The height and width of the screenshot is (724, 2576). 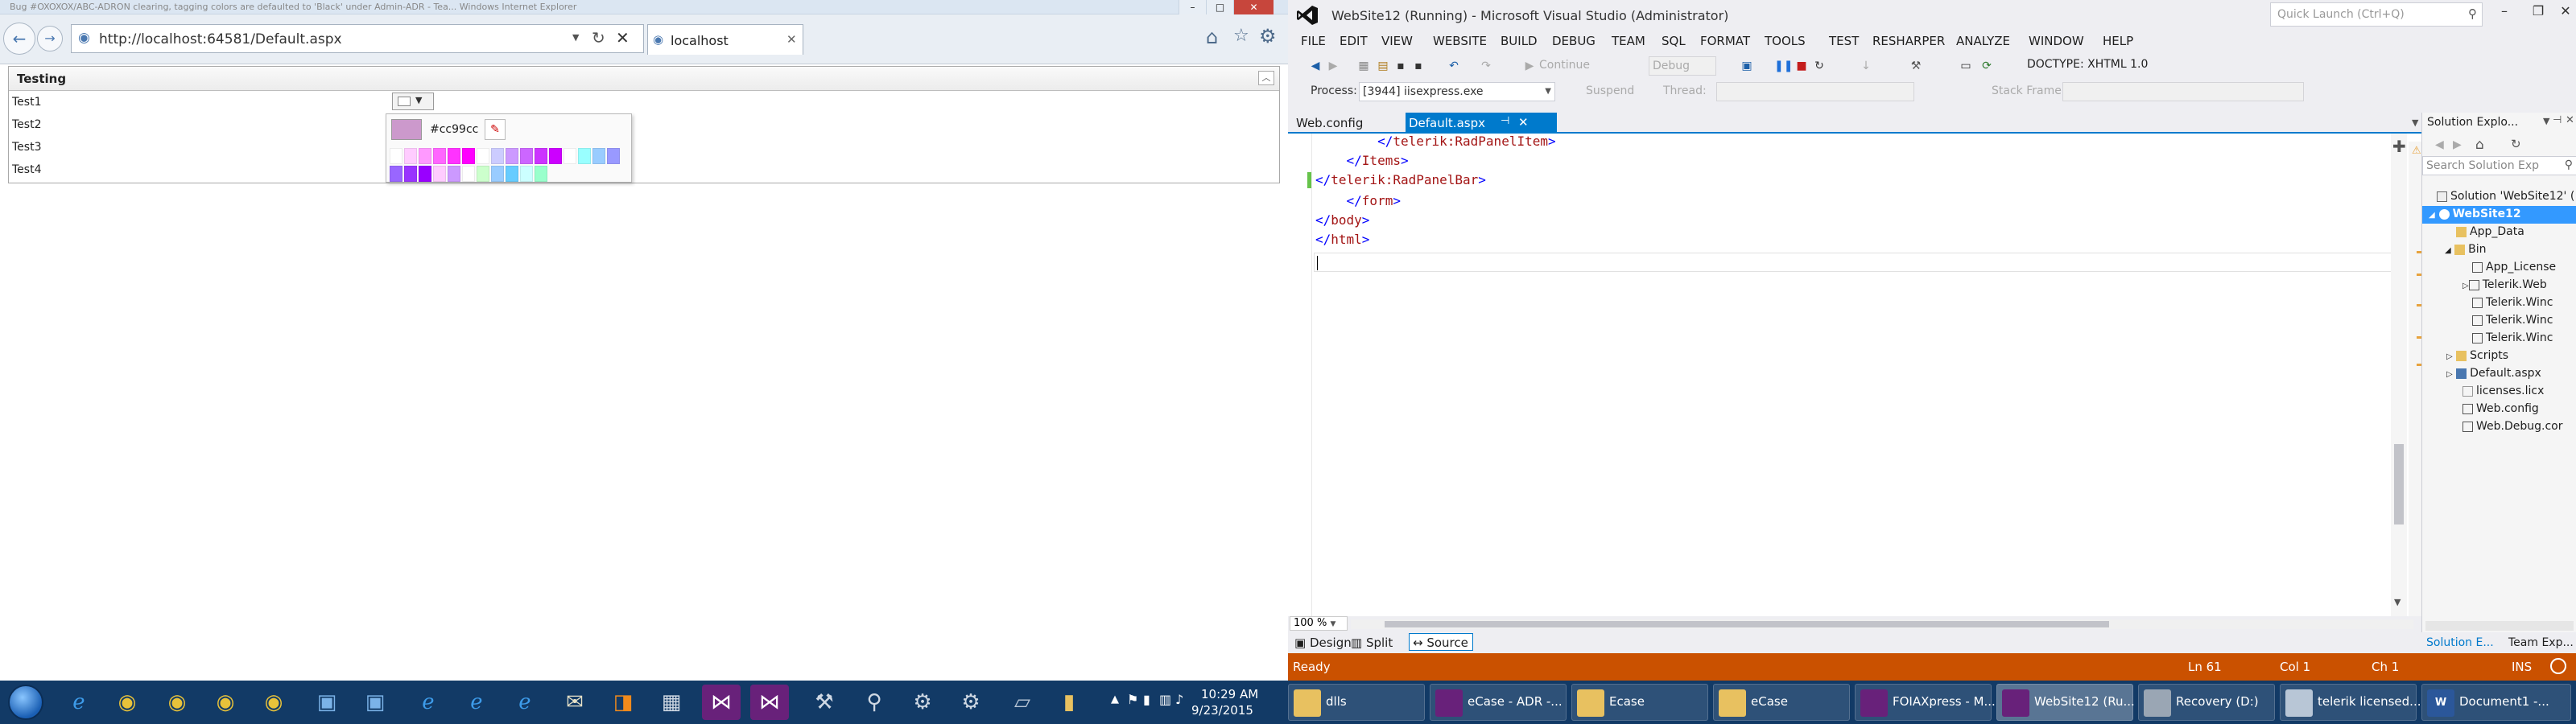 I want to click on menu-build: BUILD, so click(x=1519, y=41).